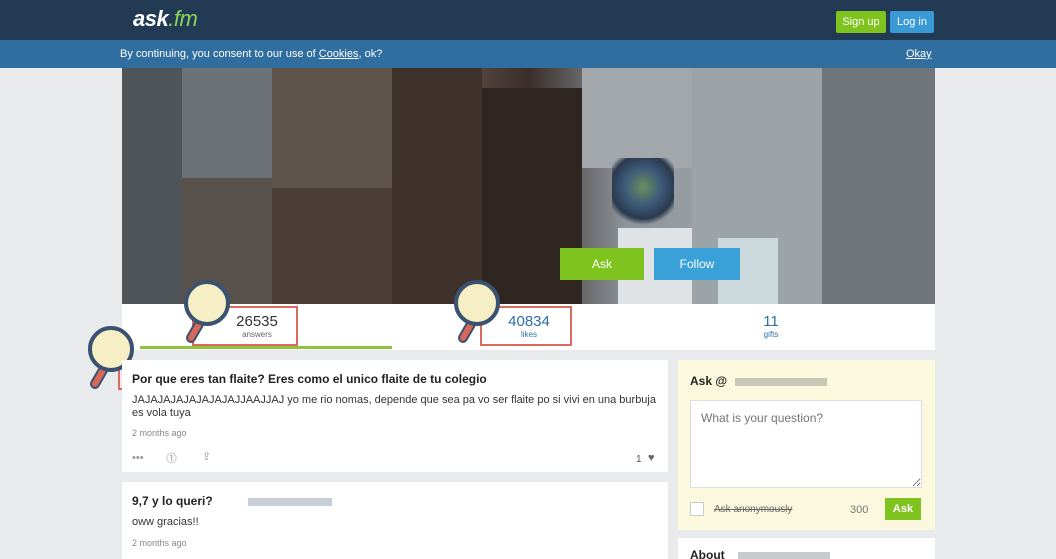 The height and width of the screenshot is (559, 1056). I want to click on submit-question-button: Ask, so click(903, 509).